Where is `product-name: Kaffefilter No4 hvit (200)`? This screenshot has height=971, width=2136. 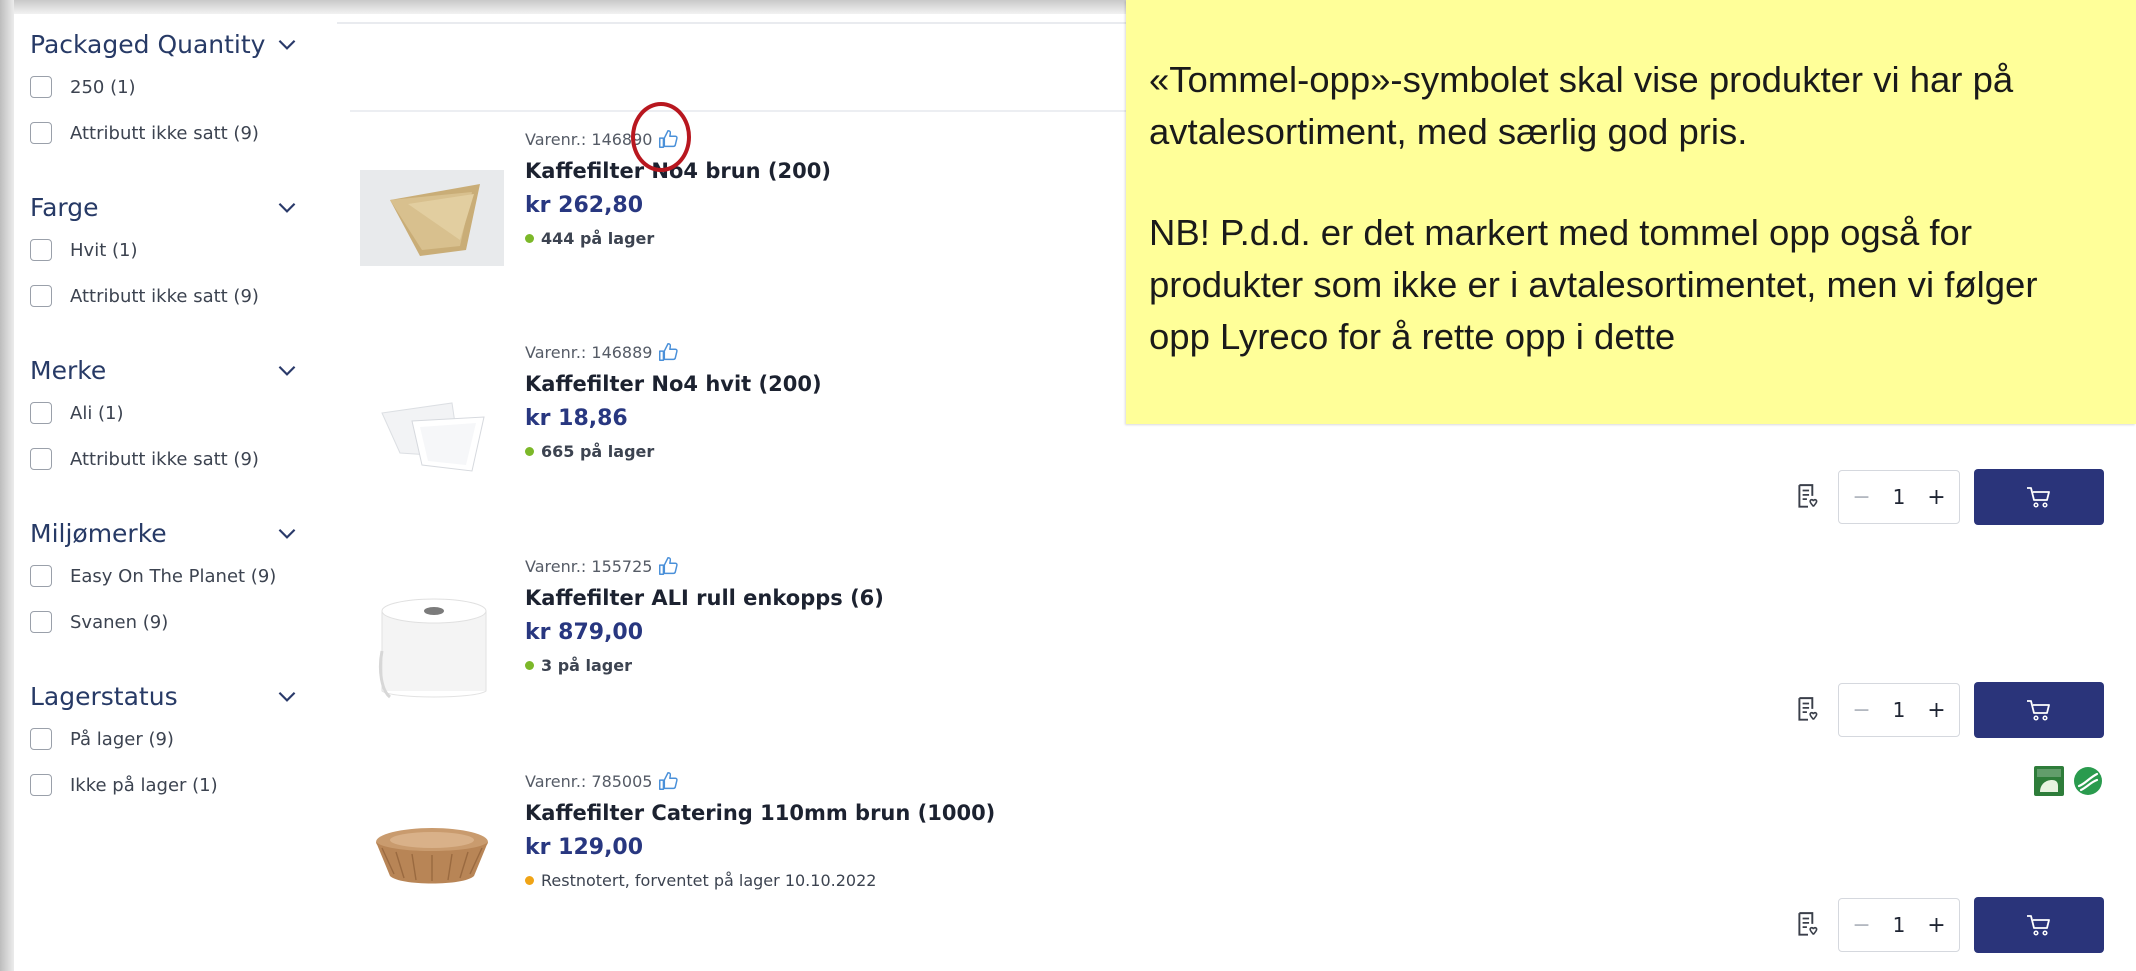 product-name: Kaffefilter No4 hvit (200) is located at coordinates (673, 384).